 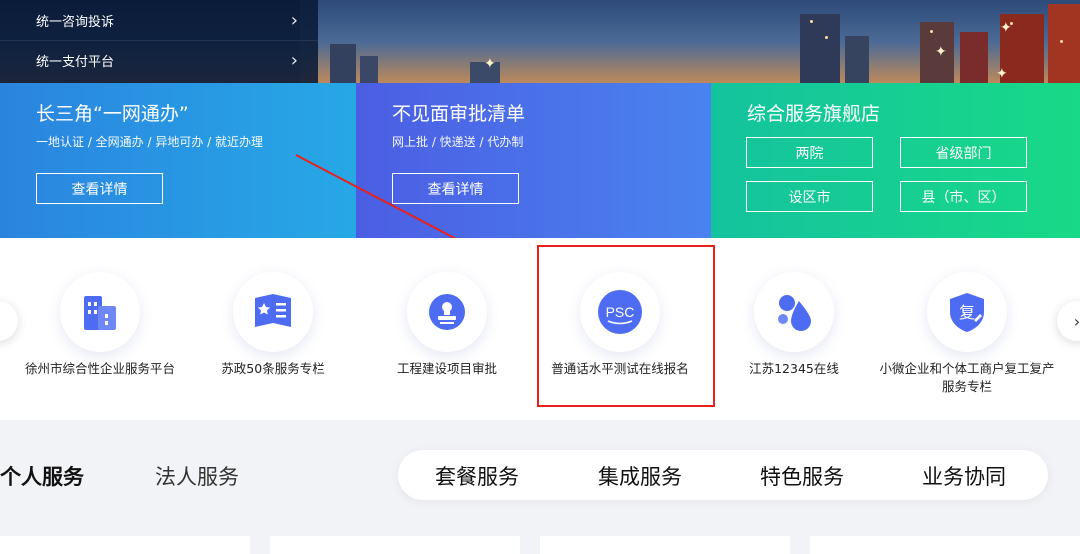 I want to click on drops-icon, so click(x=794, y=312).